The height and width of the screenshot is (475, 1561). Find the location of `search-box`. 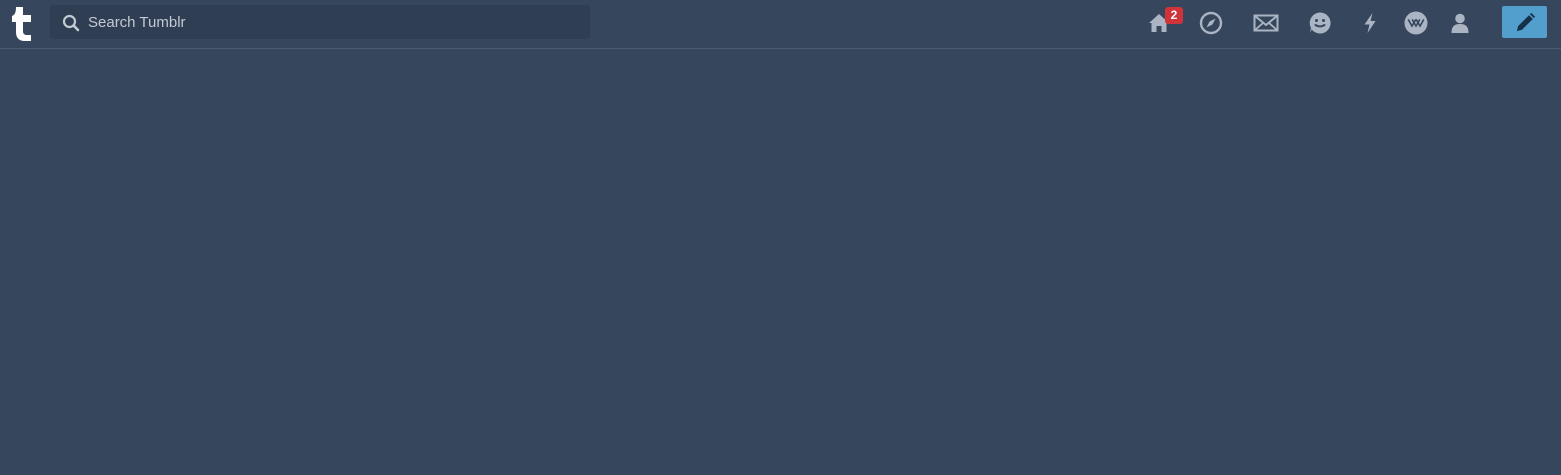

search-box is located at coordinates (320, 22).